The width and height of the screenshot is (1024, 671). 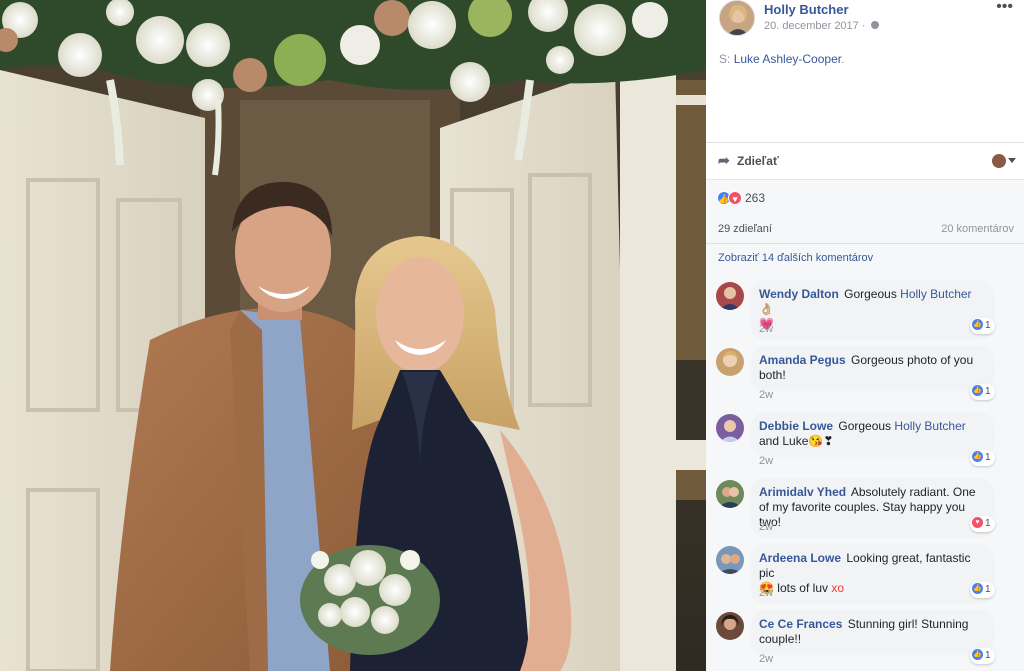 What do you see at coordinates (796, 426) in the screenshot?
I see `commenter-name: Debbie Lowe` at bounding box center [796, 426].